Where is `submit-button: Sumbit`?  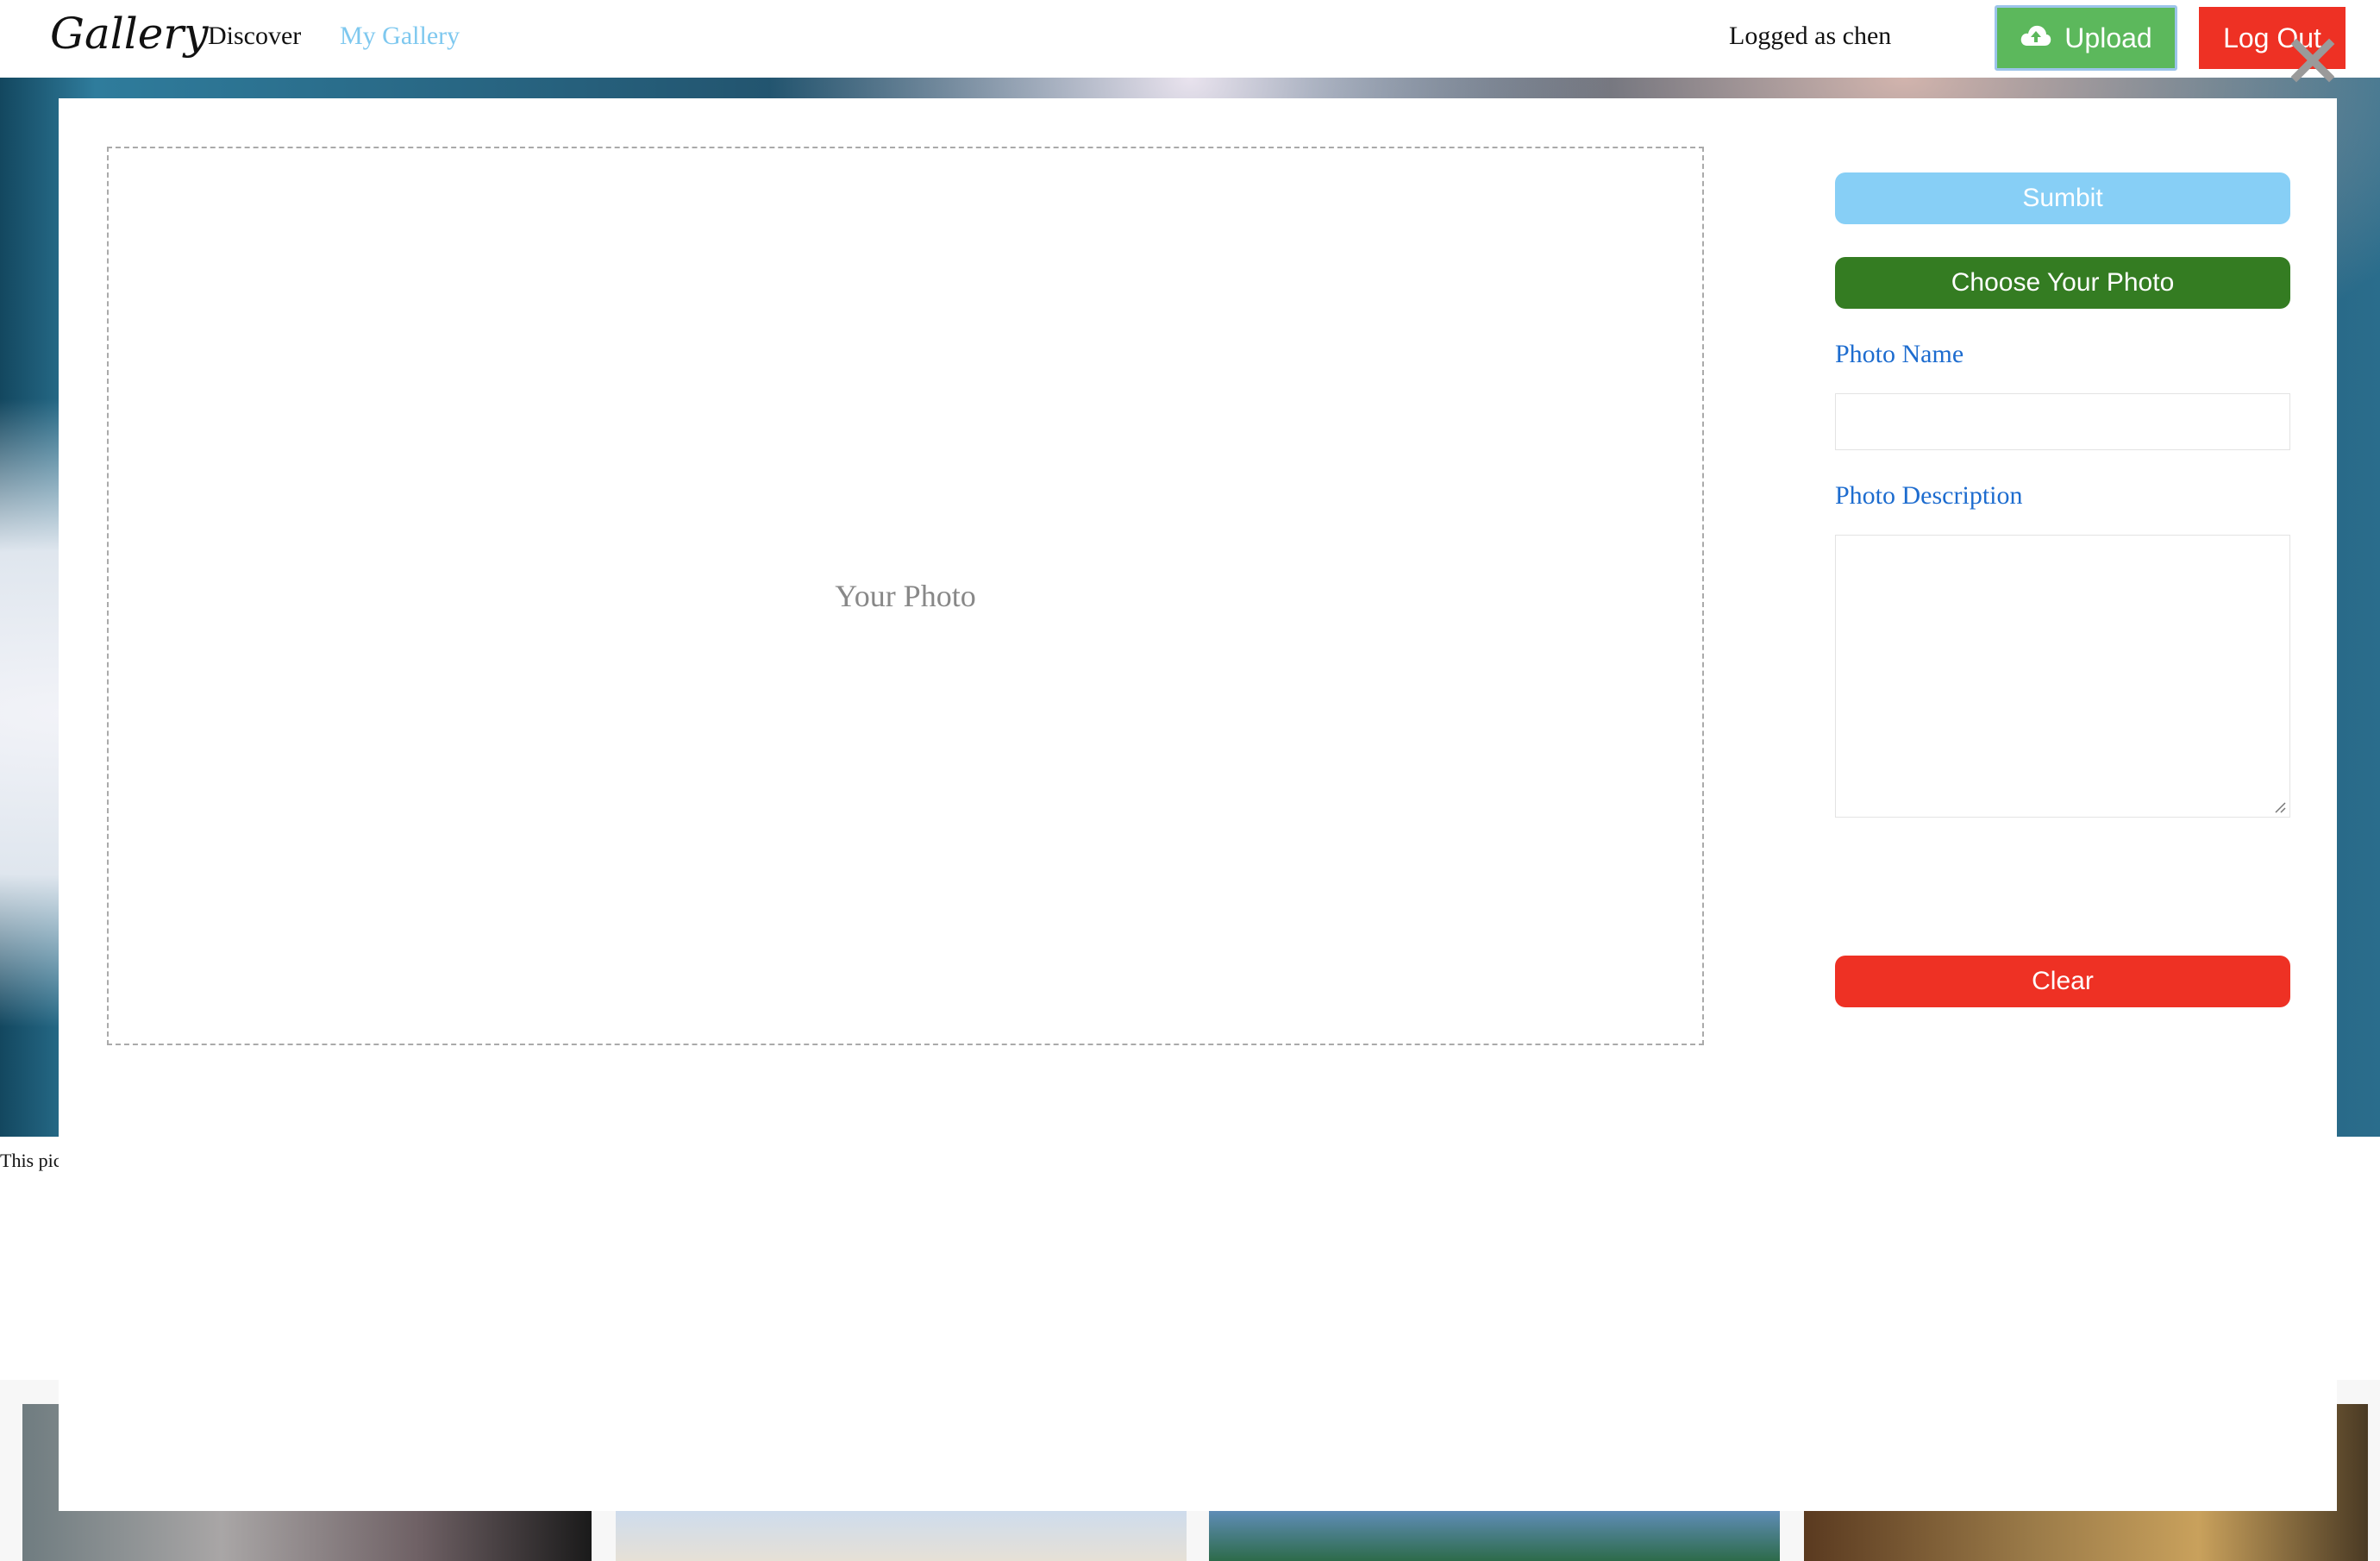
submit-button: Sumbit is located at coordinates (2062, 198).